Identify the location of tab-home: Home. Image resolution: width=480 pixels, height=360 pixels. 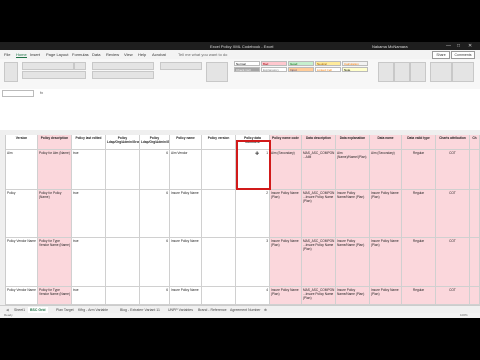
(21, 55).